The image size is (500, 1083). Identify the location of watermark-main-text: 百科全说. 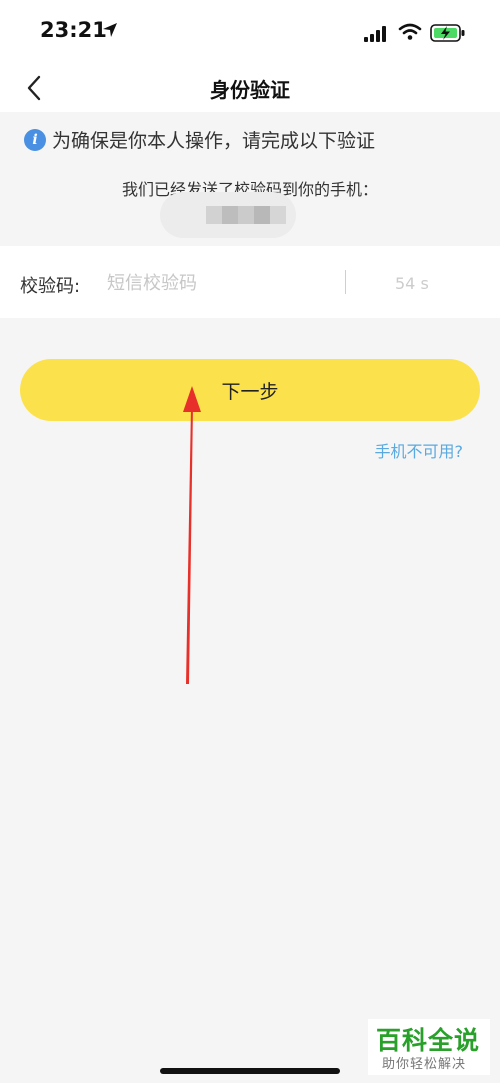
(428, 1040).